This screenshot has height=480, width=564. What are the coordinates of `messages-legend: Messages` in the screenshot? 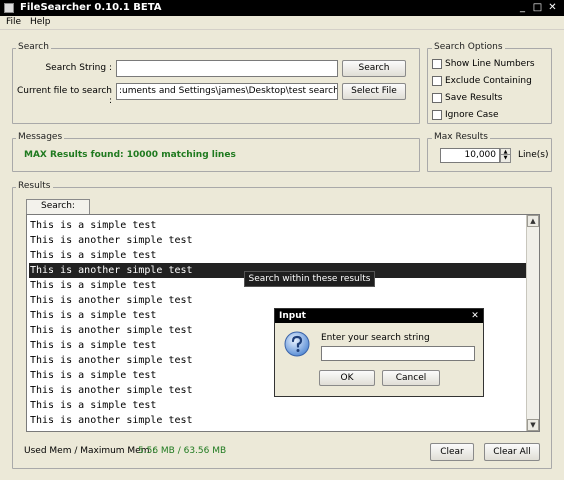 It's located at (40, 137).